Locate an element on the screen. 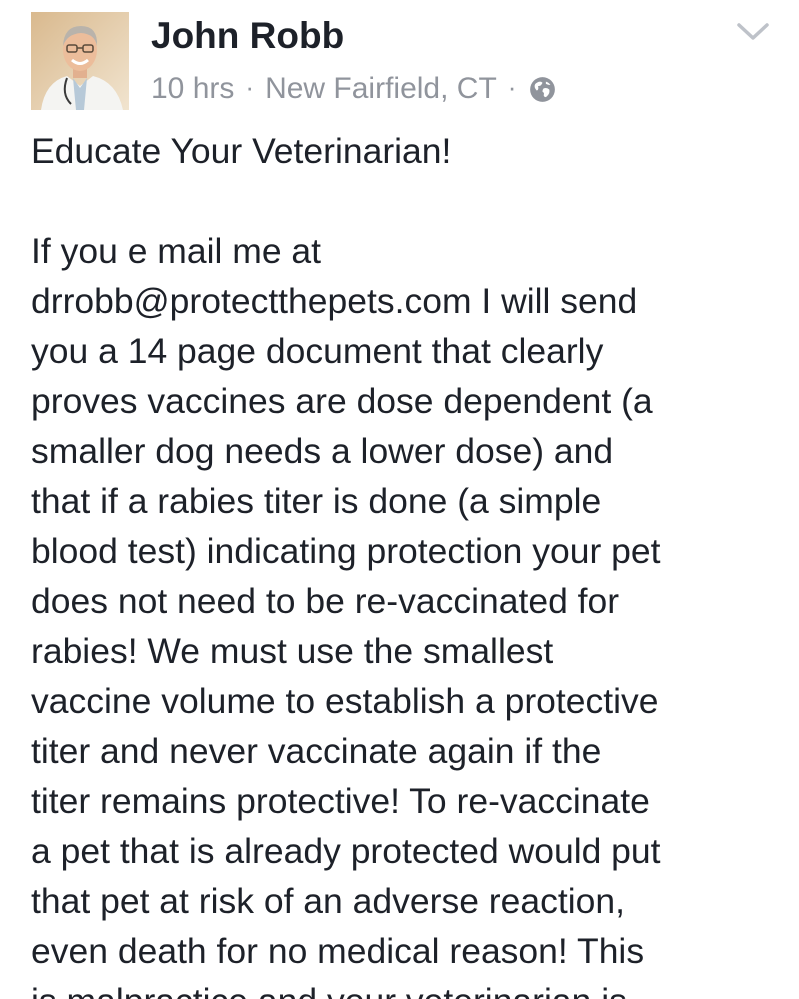  post-meta: 10 hrs · New Fairfield, CT · is located at coordinates (353, 89).